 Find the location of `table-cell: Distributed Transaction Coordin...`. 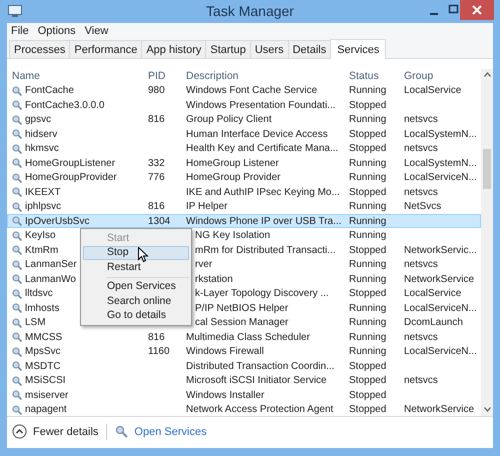

table-cell: Distributed Transaction Coordin... is located at coordinates (260, 366).